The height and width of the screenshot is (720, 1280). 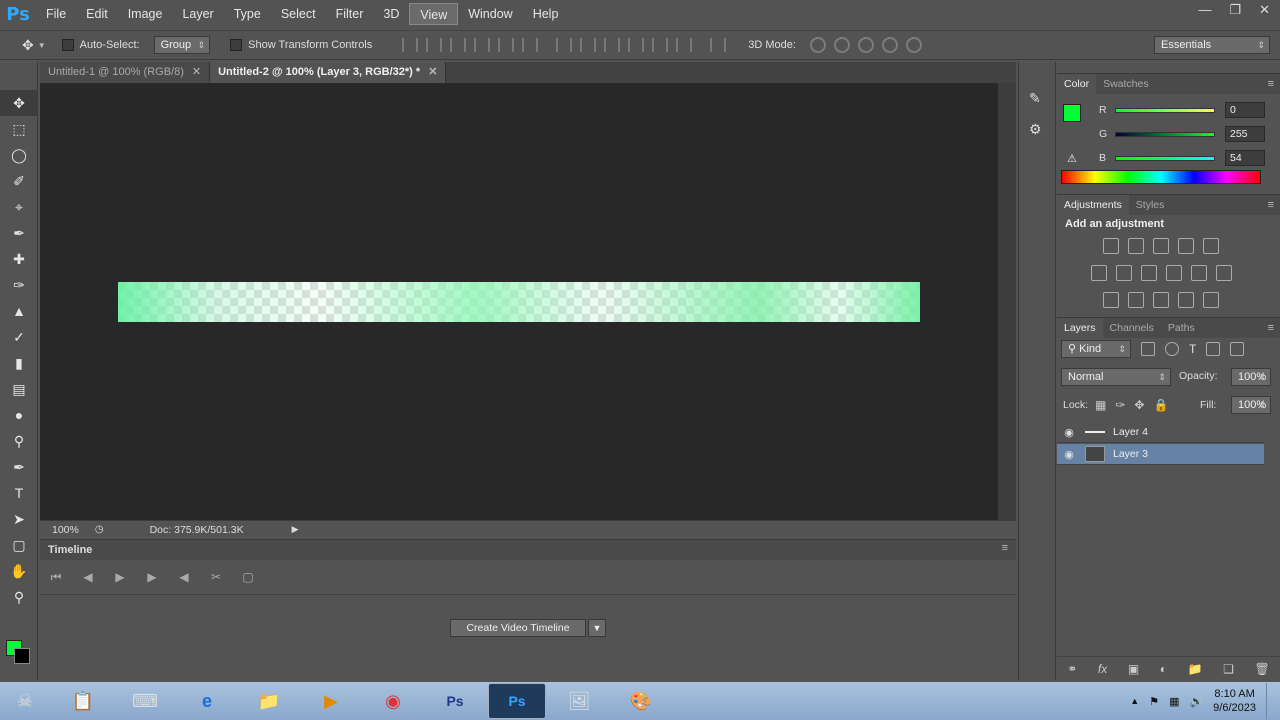 What do you see at coordinates (19, 337) in the screenshot?
I see `history-brush-tool-icon: ✓` at bounding box center [19, 337].